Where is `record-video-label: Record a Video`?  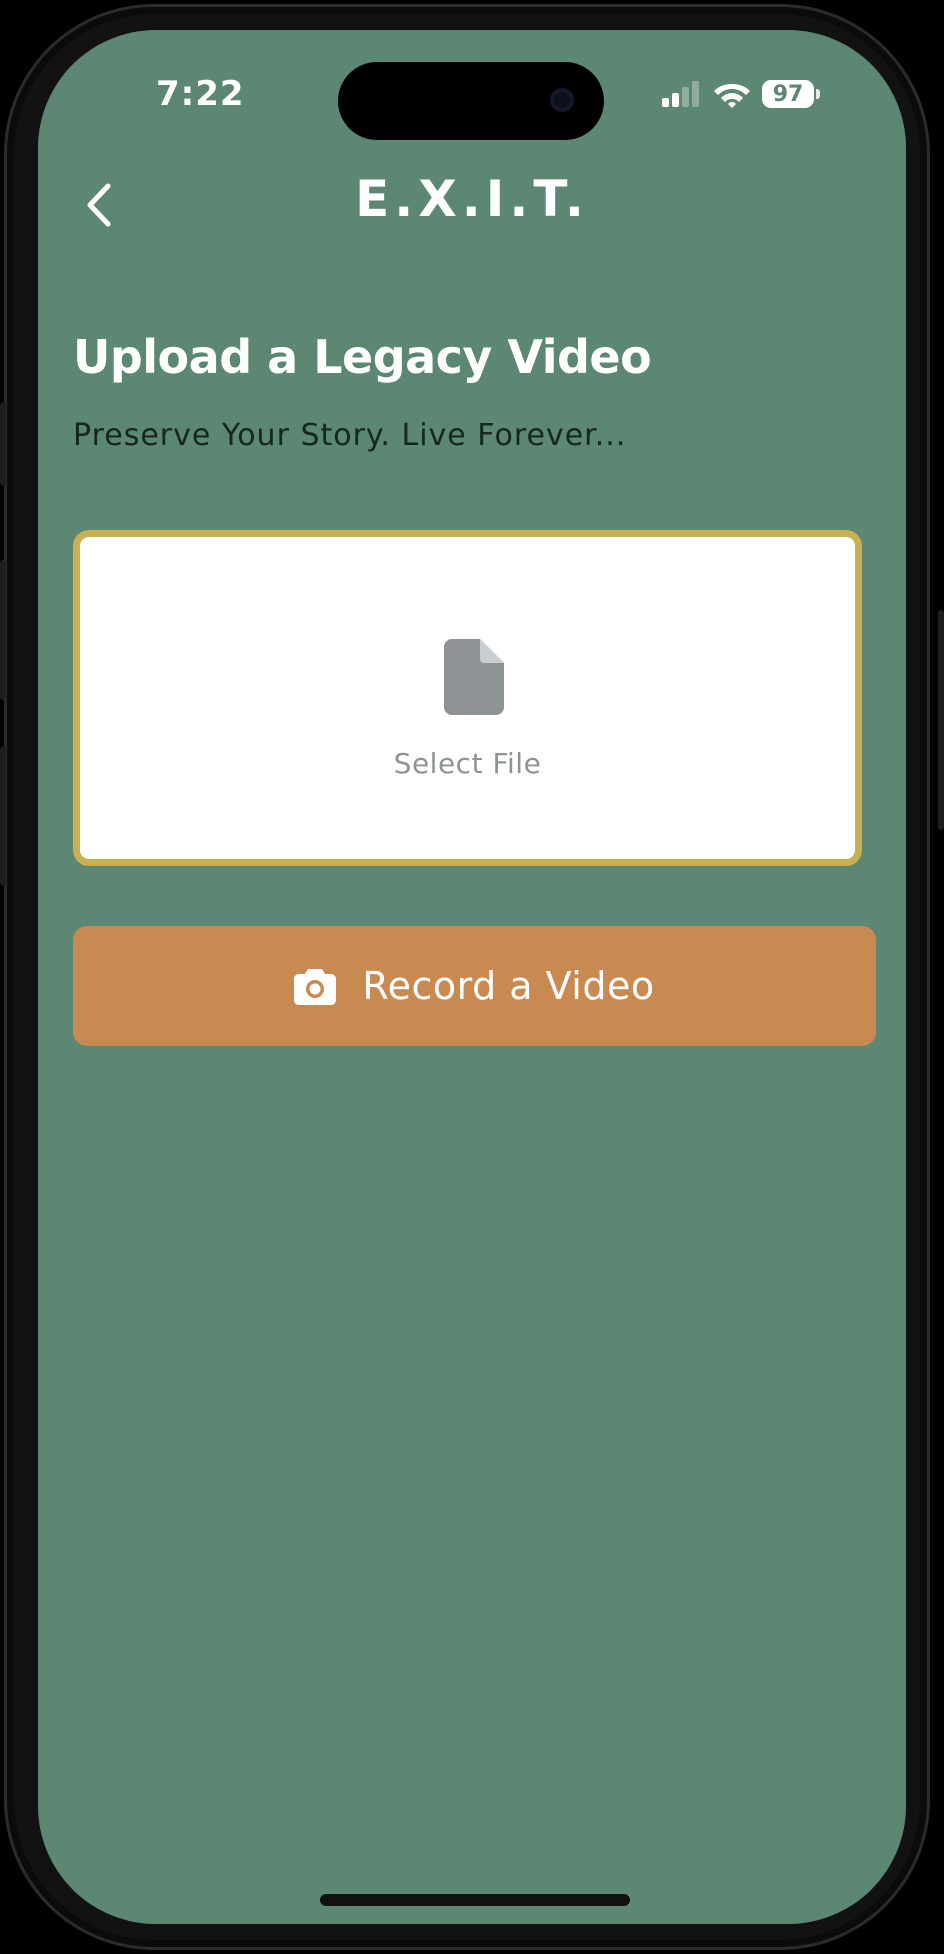 record-video-label: Record a Video is located at coordinates (508, 986).